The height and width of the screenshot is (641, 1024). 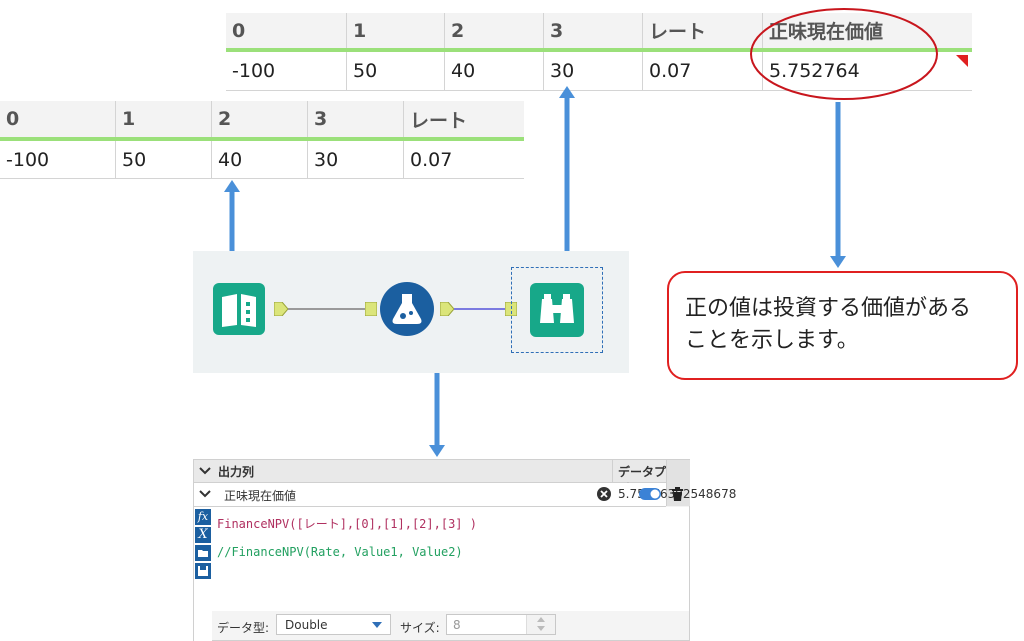 What do you see at coordinates (377, 625) in the screenshot?
I see `caret-down-icon` at bounding box center [377, 625].